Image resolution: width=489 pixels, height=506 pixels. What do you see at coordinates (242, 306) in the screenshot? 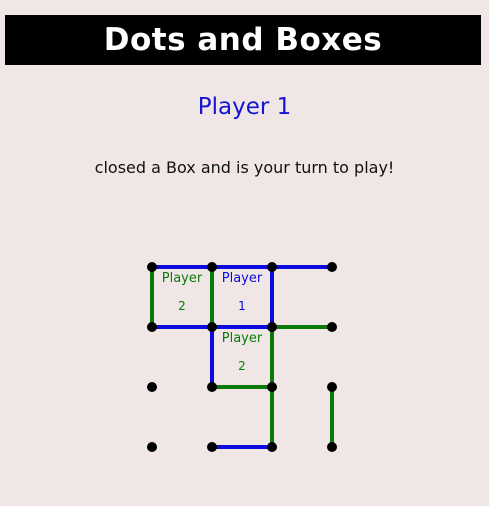
I see `box-owner-number: 1` at bounding box center [242, 306].